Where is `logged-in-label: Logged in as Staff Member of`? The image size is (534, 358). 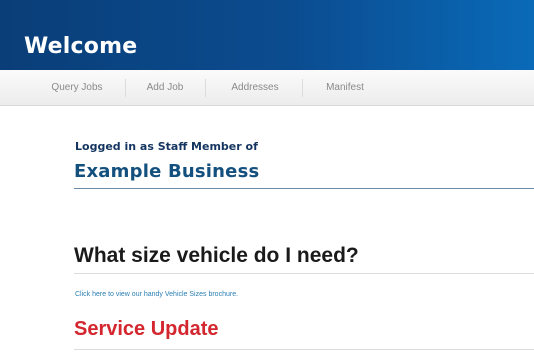 logged-in-label: Logged in as Staff Member of is located at coordinates (166, 146).